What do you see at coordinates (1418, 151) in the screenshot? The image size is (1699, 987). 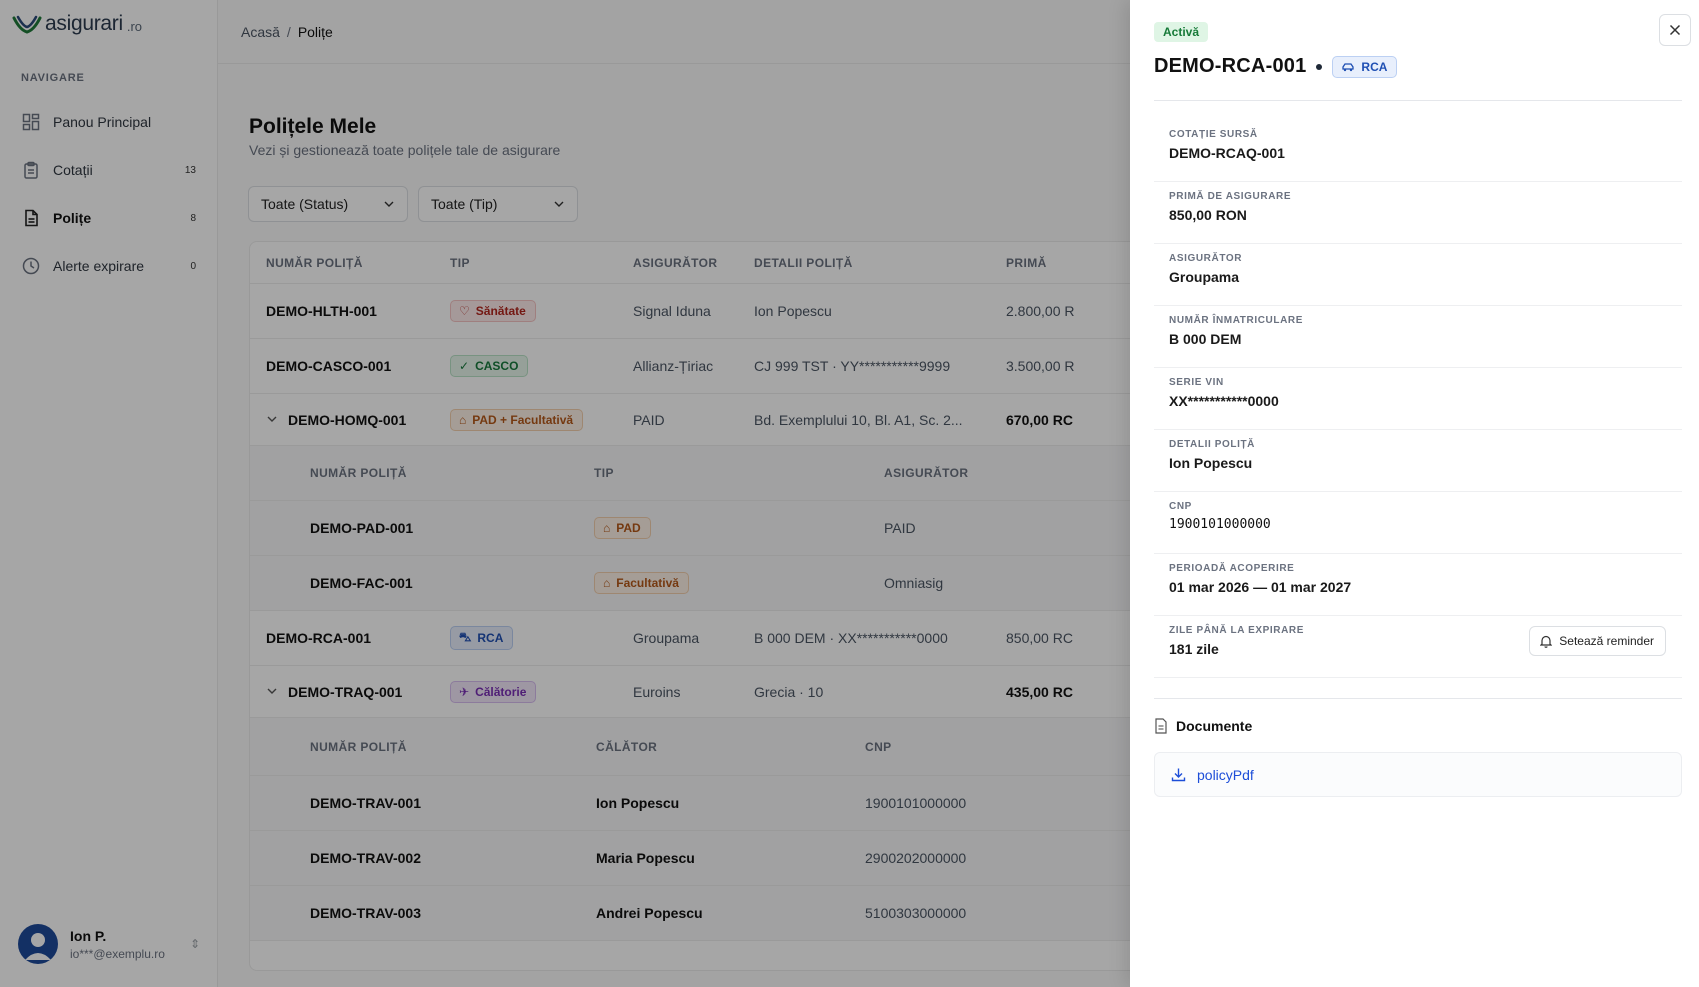 I see `field-source-quote: COTAȚIE SURSĂ DEMO-RCAQ-001` at bounding box center [1418, 151].